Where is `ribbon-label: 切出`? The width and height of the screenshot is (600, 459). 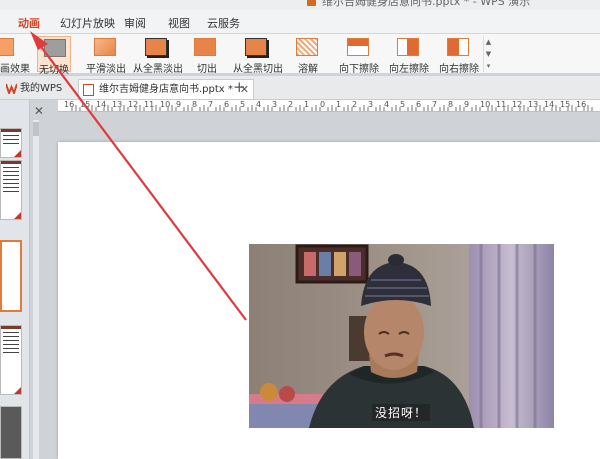
ribbon-label: 切出 is located at coordinates (207, 69).